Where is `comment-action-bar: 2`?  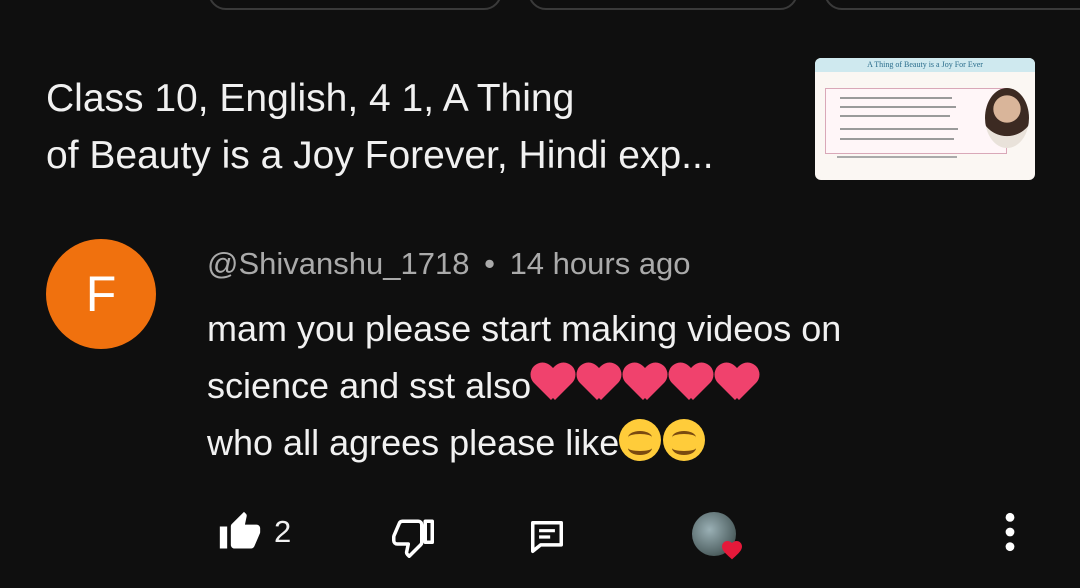 comment-action-bar: 2 is located at coordinates (540, 535).